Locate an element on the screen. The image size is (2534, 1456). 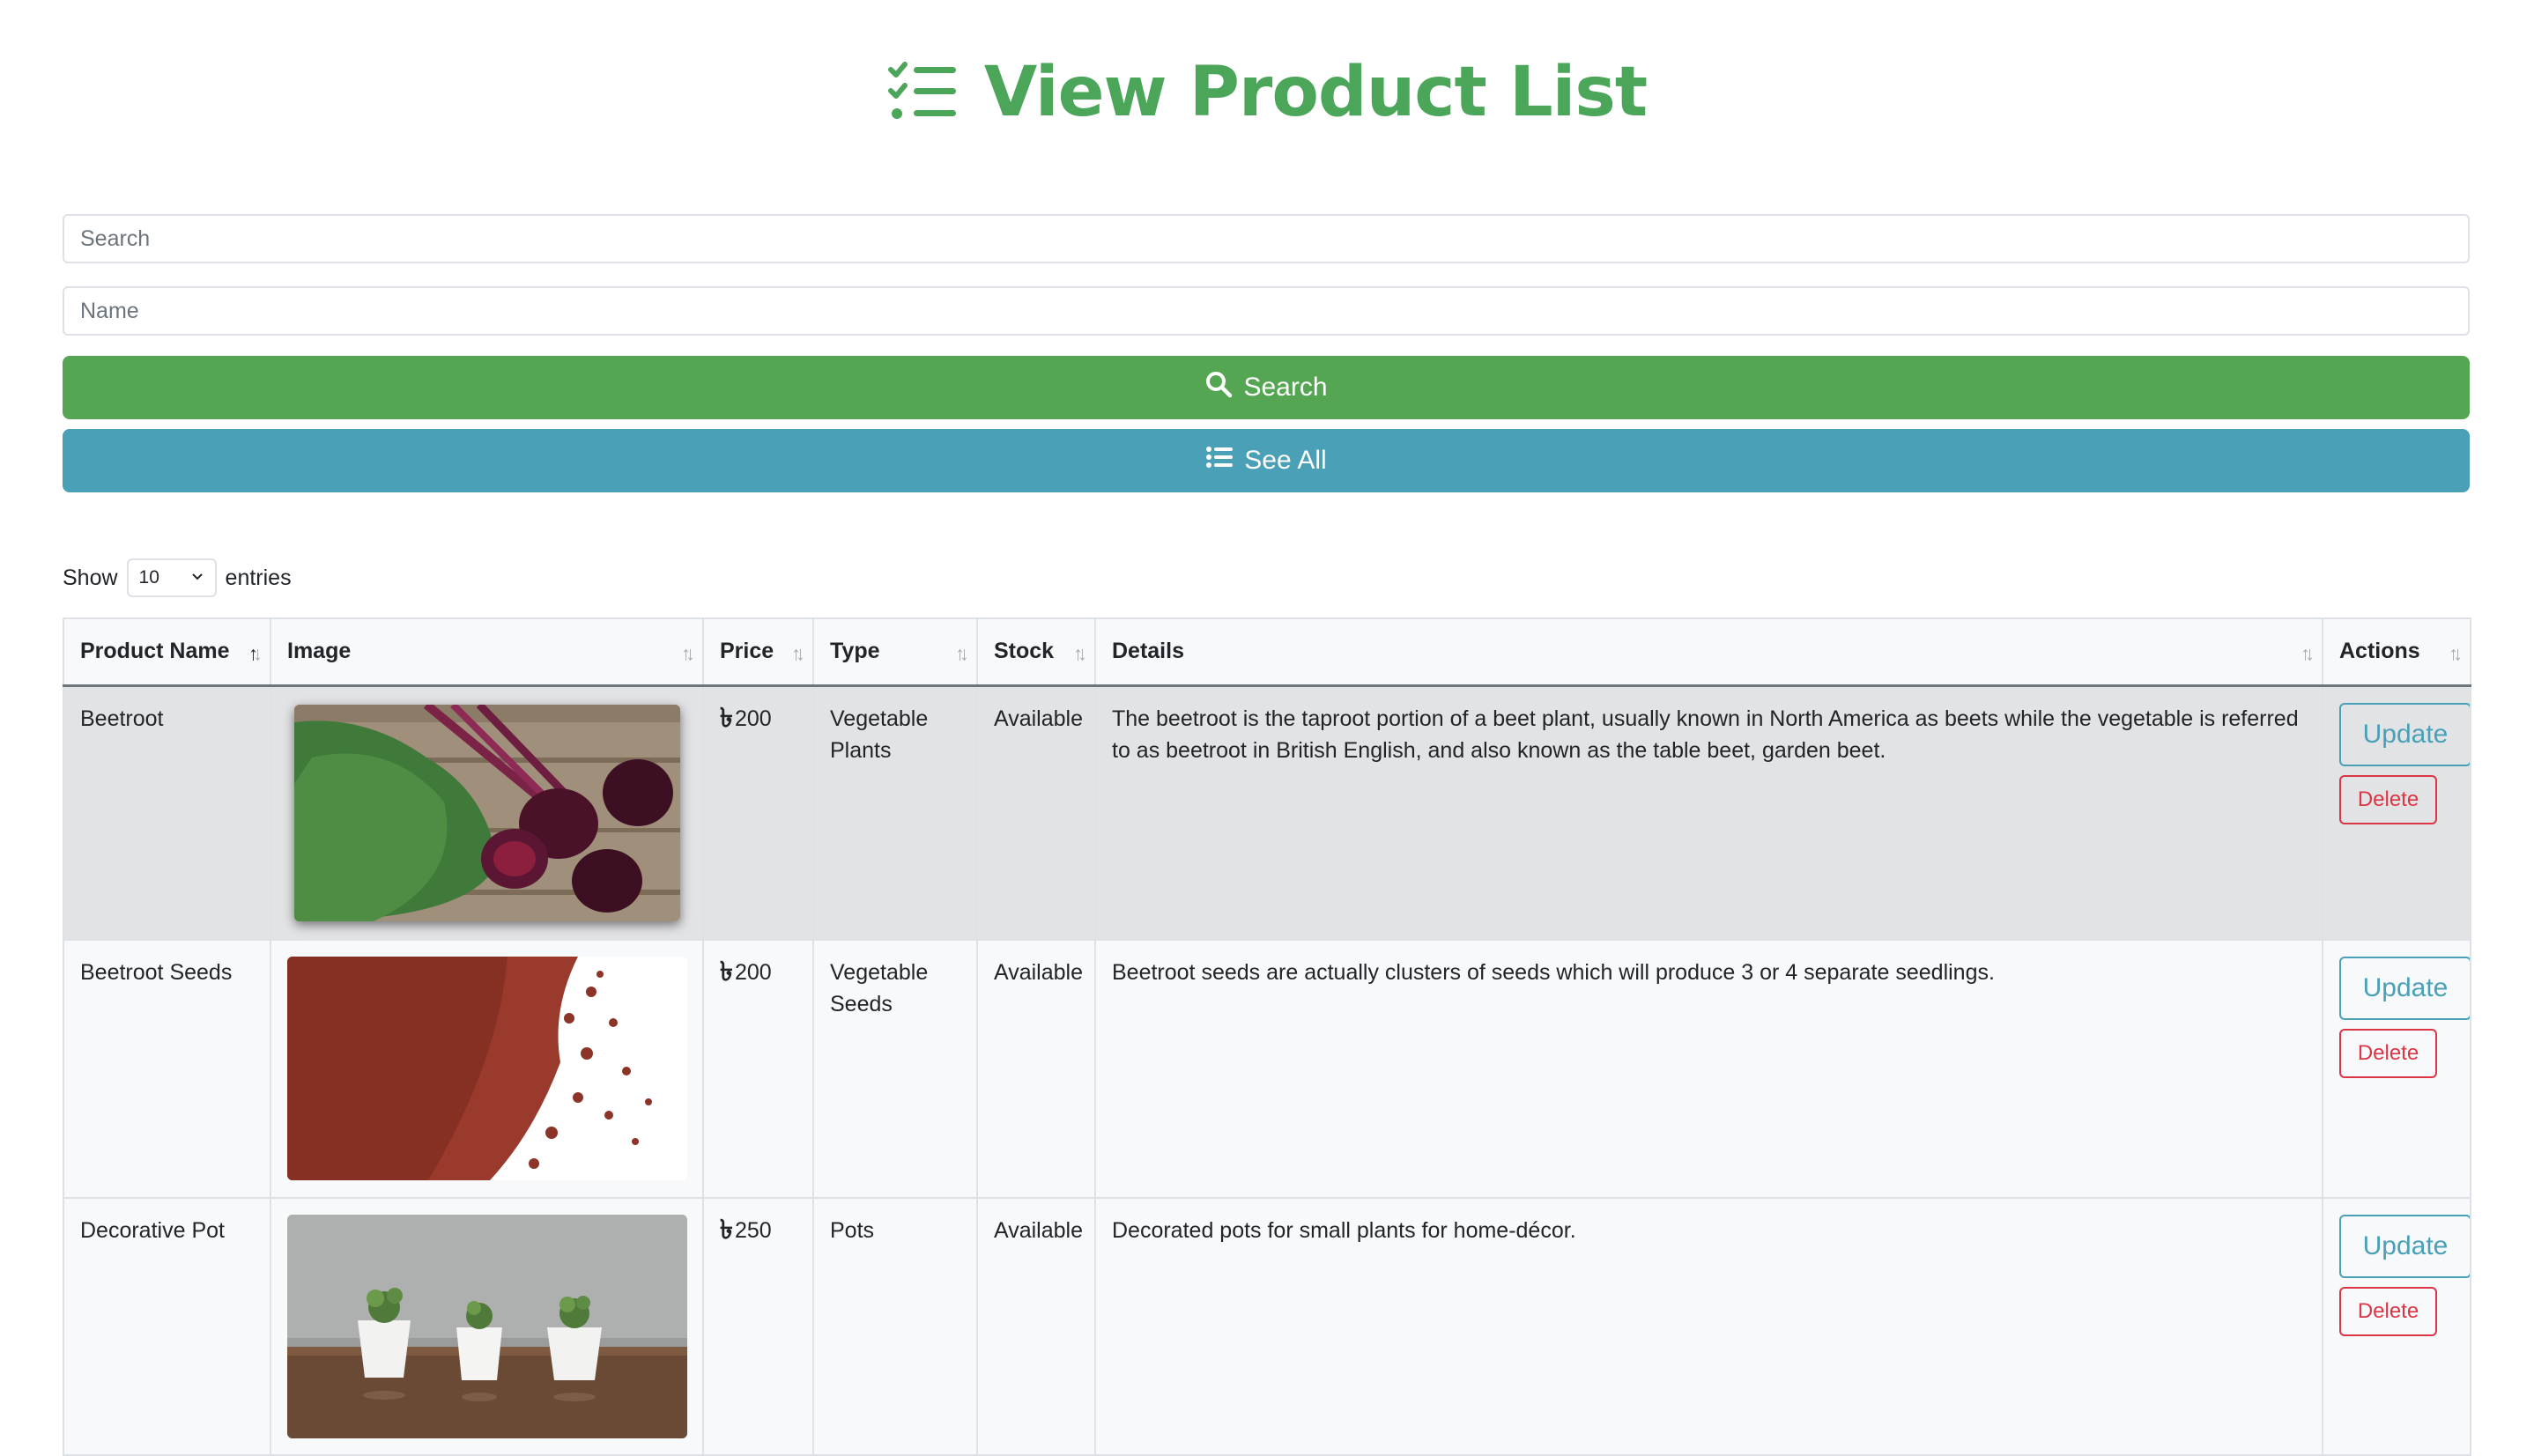
cell-type: Vegetable Seeds is located at coordinates (895, 1068).